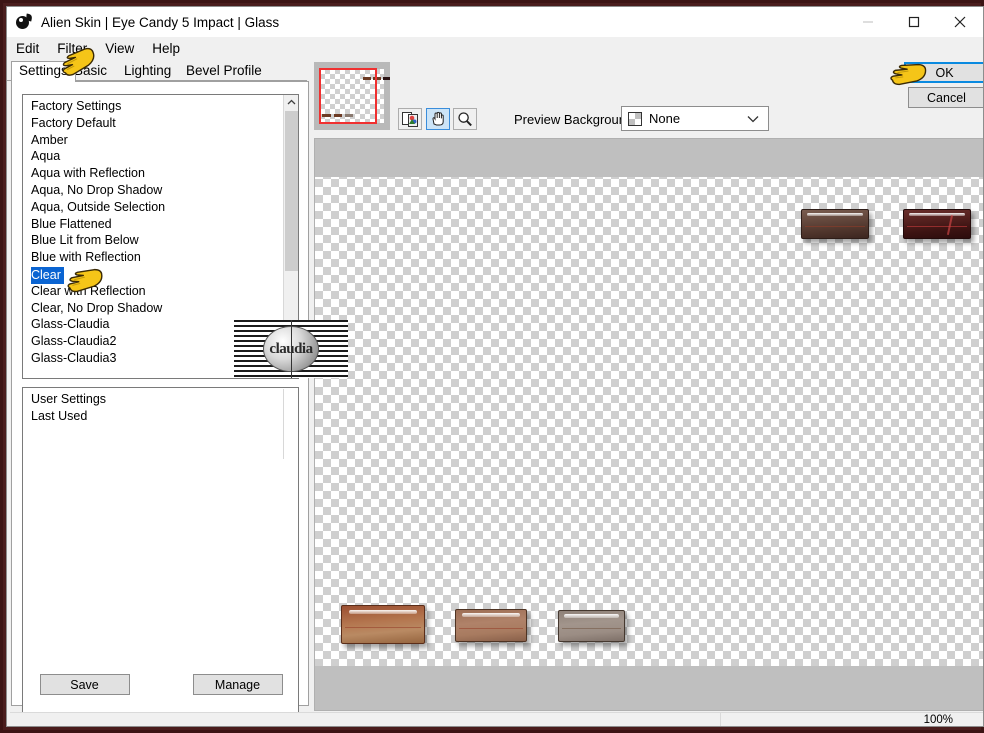 This screenshot has width=984, height=733. Describe the element at coordinates (160, 416) in the screenshot. I see `list-item: Last Used` at that location.